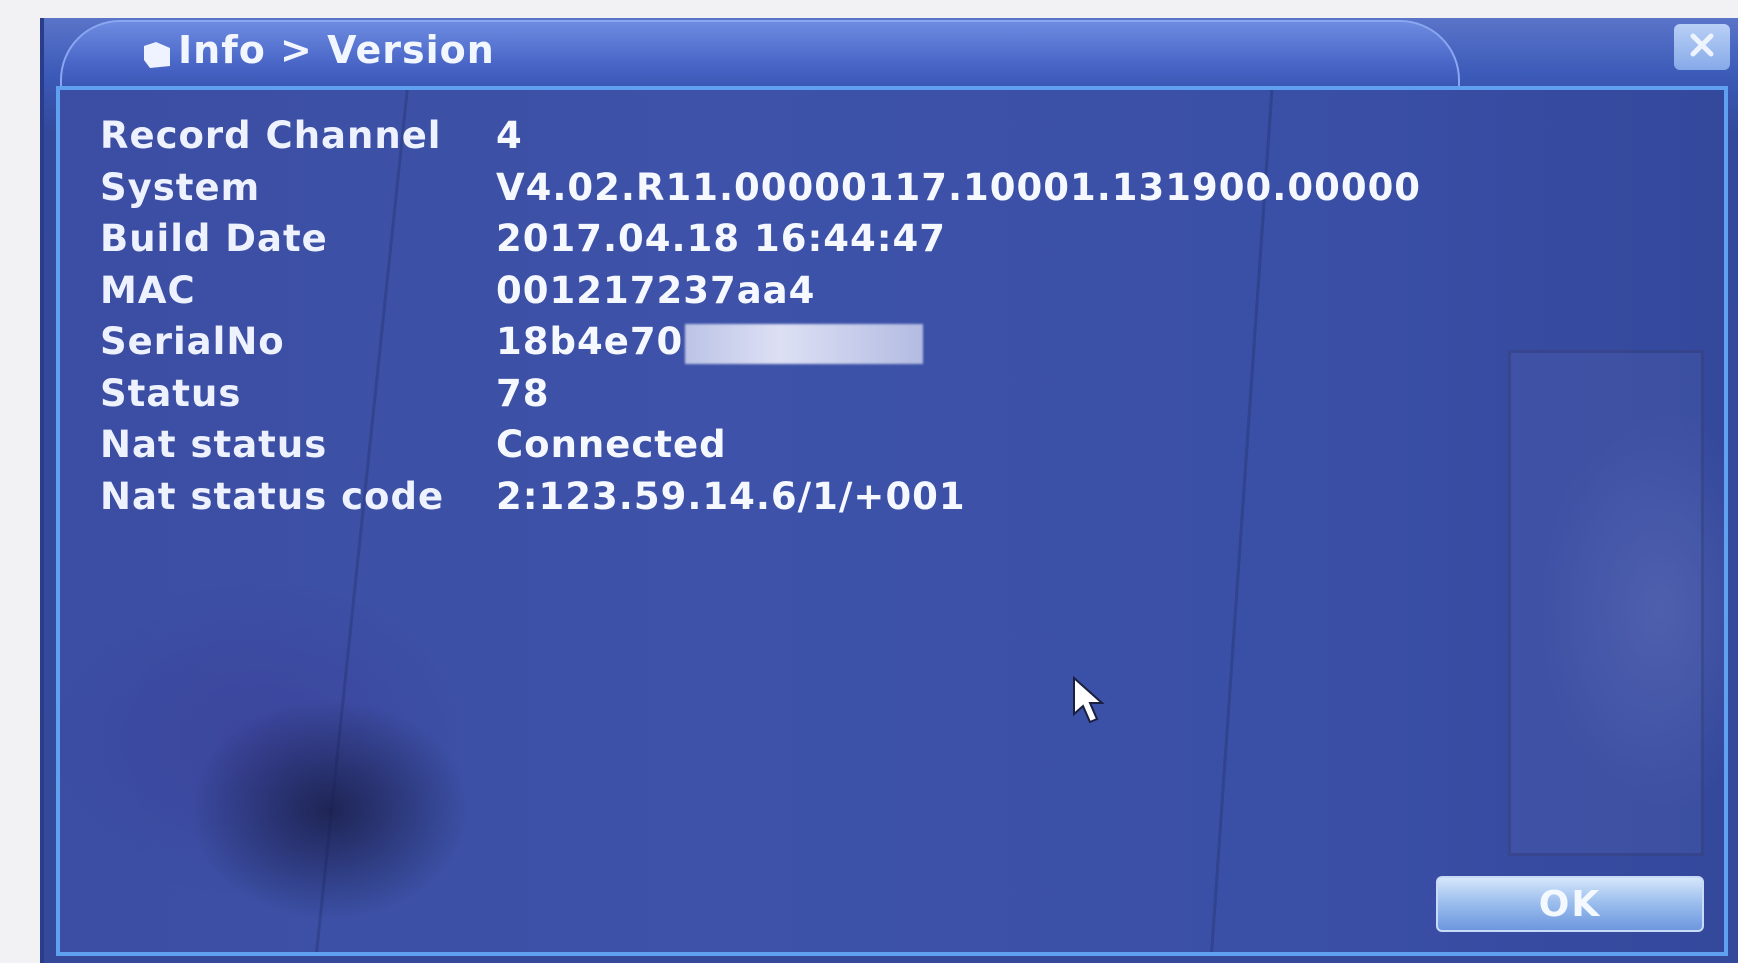 The width and height of the screenshot is (1738, 963). What do you see at coordinates (590, 341) in the screenshot?
I see `serial-value: 18b4e70` at bounding box center [590, 341].